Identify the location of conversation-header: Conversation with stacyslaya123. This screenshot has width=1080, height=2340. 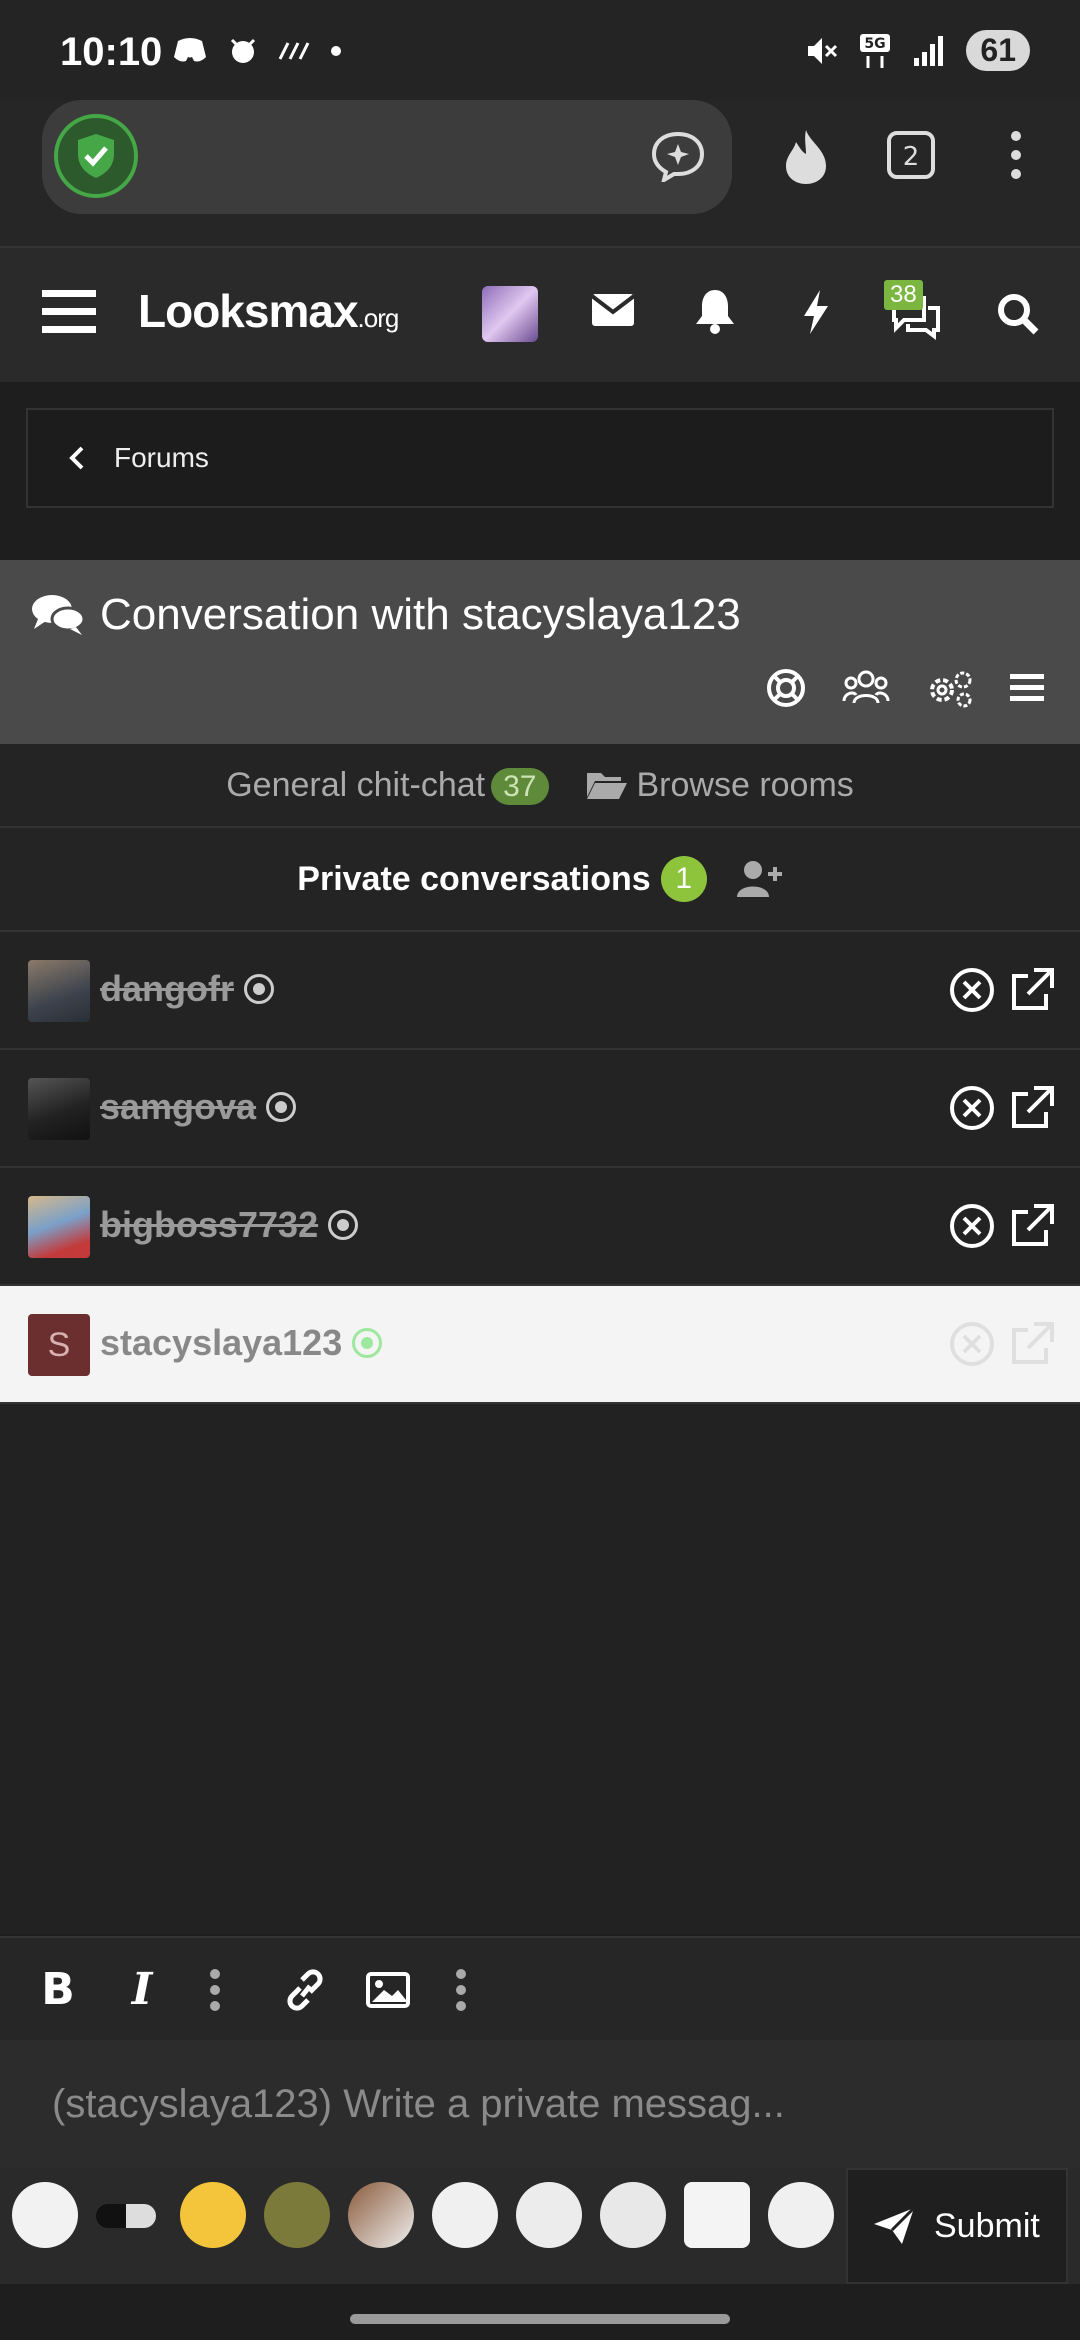
(540, 652).